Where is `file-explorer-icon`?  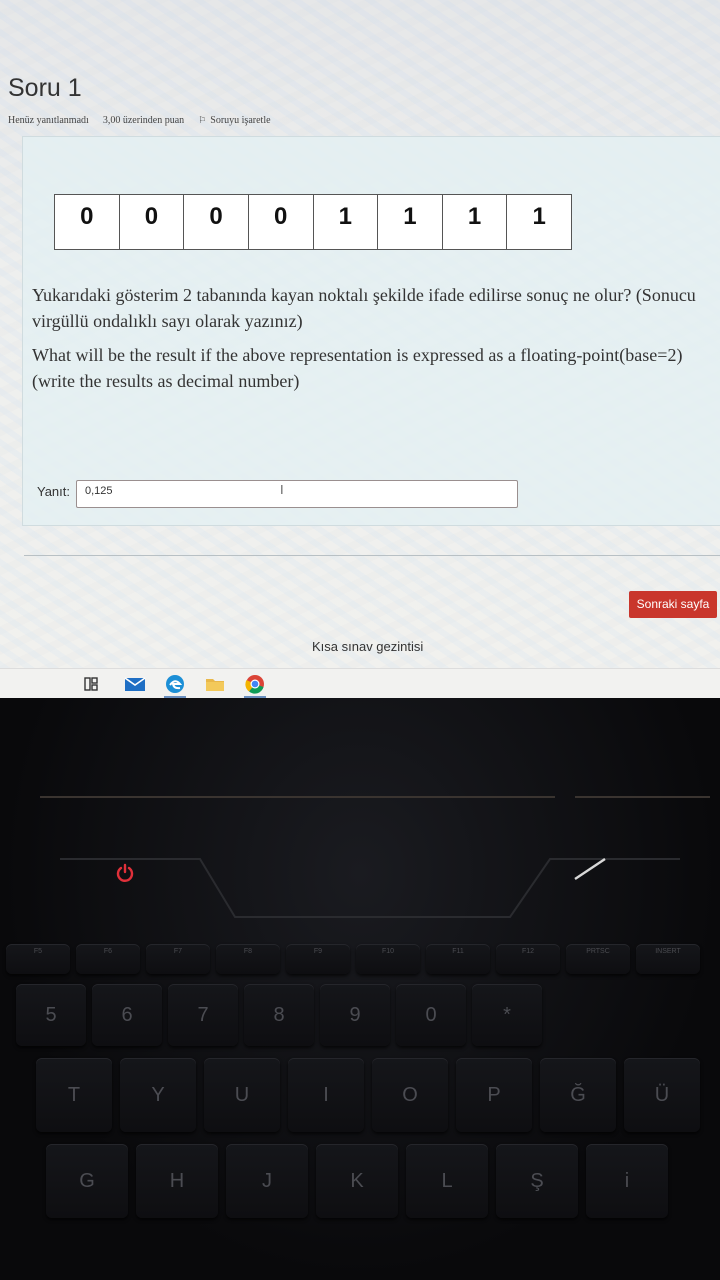 file-explorer-icon is located at coordinates (215, 684).